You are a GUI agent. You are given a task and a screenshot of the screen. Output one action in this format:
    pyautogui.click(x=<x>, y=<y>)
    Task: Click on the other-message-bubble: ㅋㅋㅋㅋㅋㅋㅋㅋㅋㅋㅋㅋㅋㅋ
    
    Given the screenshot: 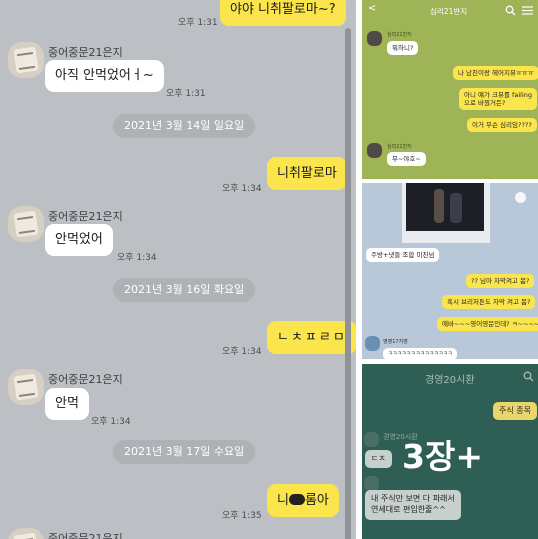 What is the action you would take?
    pyautogui.click(x=420, y=353)
    